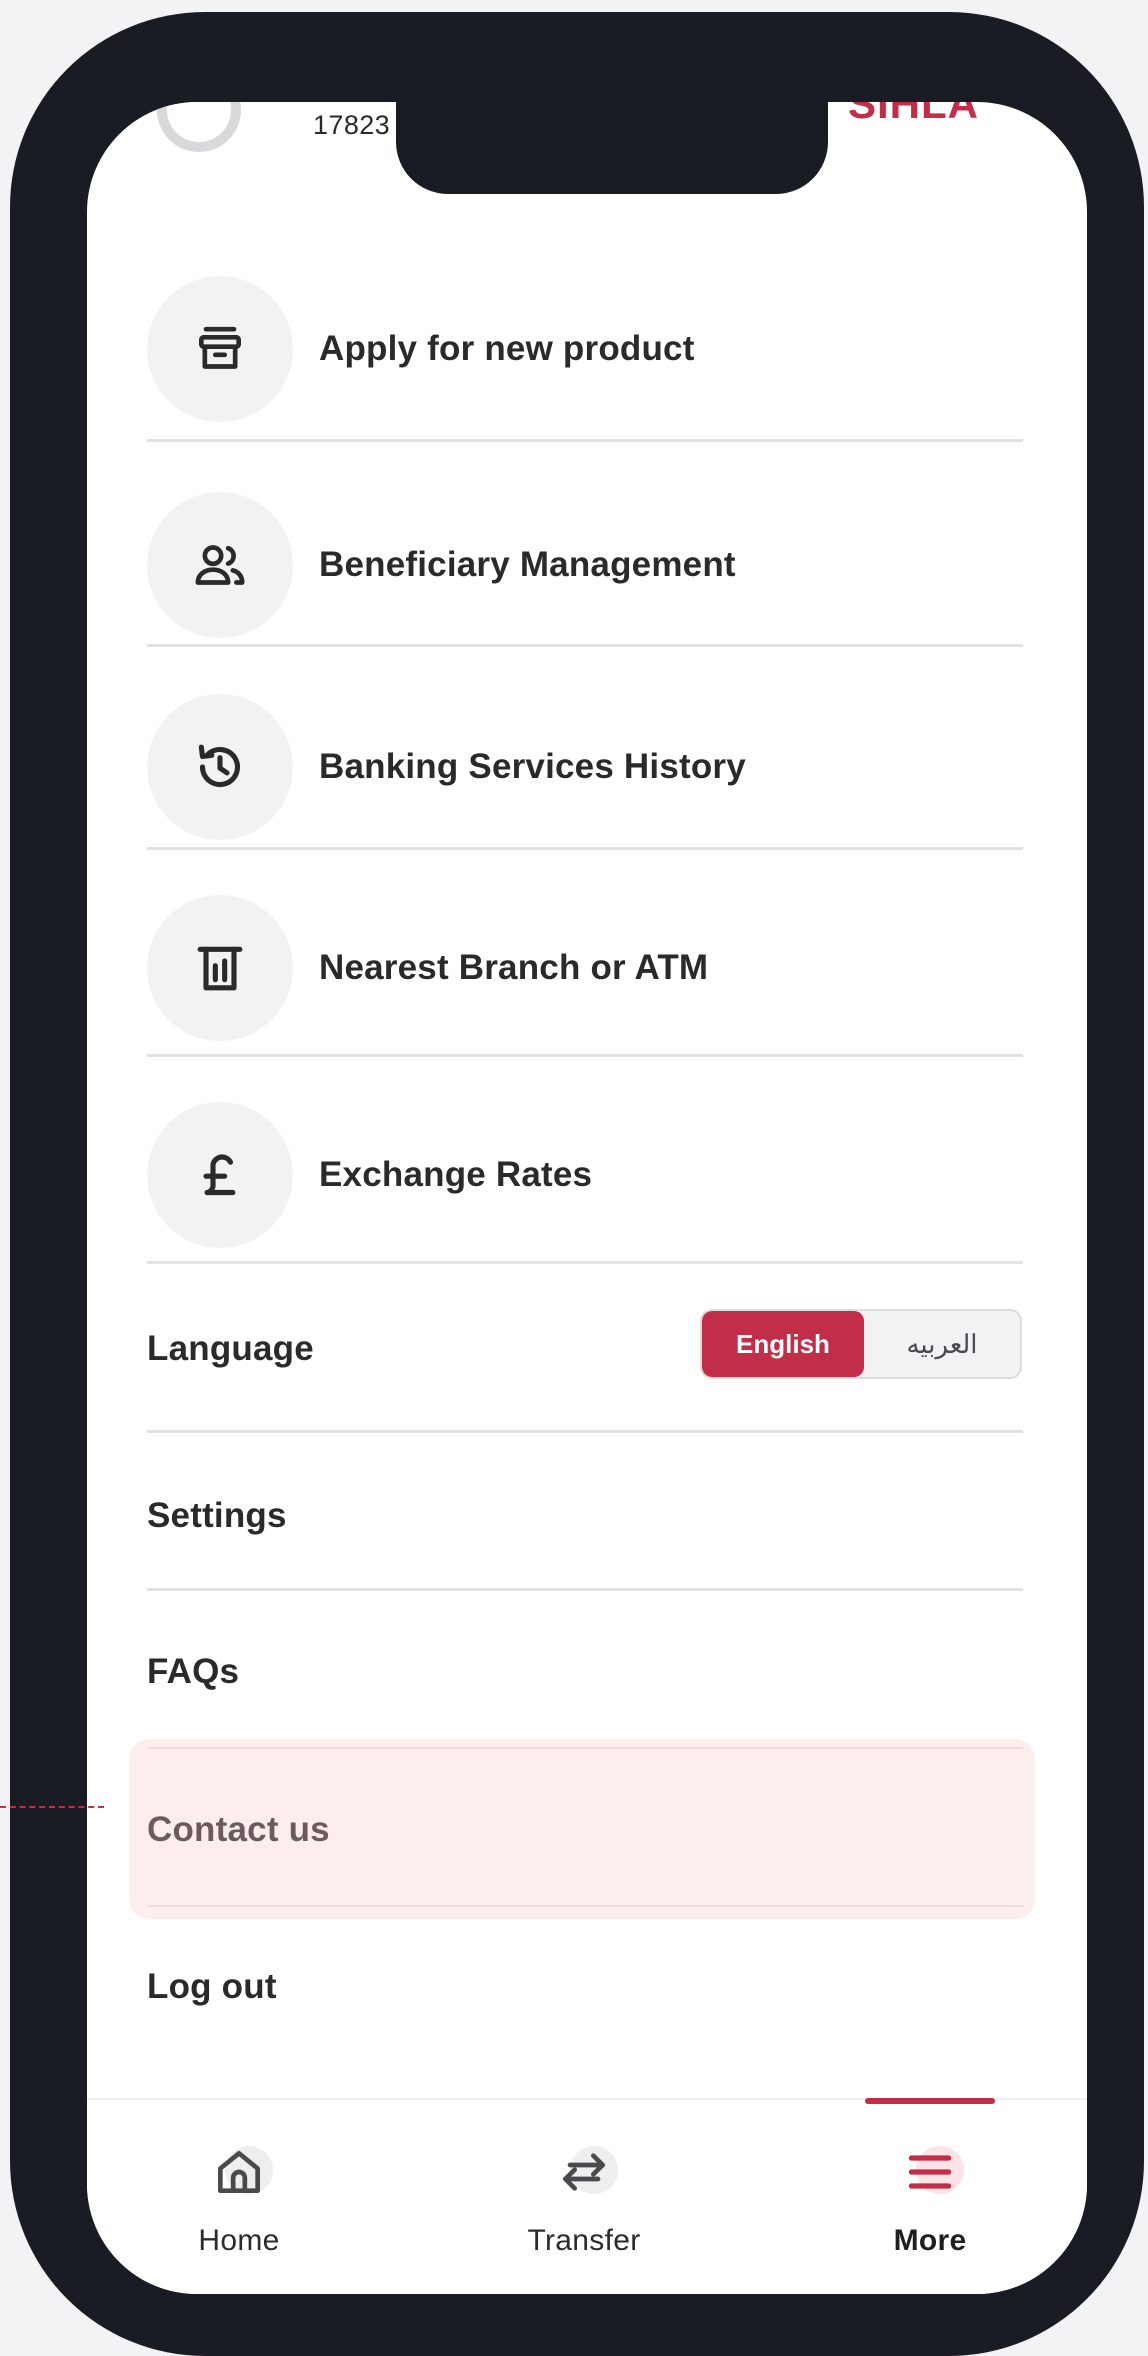 Image resolution: width=1148 pixels, height=2356 pixels. I want to click on menu-label: Beneficiary Management, so click(527, 564).